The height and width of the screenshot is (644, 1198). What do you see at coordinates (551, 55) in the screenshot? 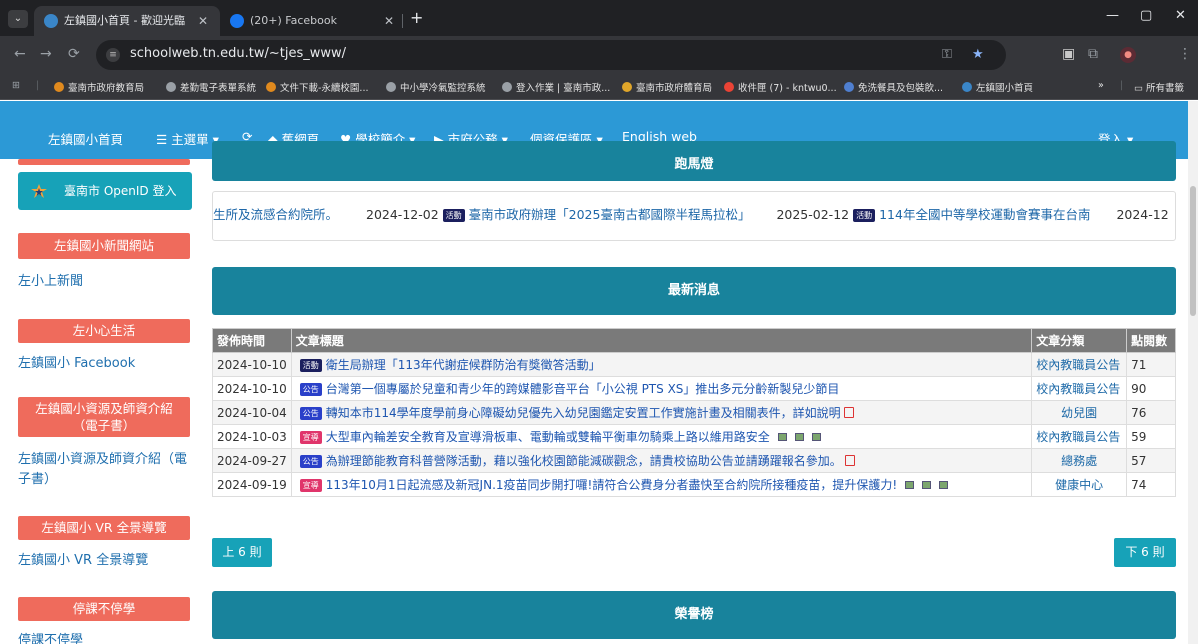
I see `address-bar: ≡ schoolweb.tn.edu.tw/~tjes_www/ ⚿ ★` at bounding box center [551, 55].